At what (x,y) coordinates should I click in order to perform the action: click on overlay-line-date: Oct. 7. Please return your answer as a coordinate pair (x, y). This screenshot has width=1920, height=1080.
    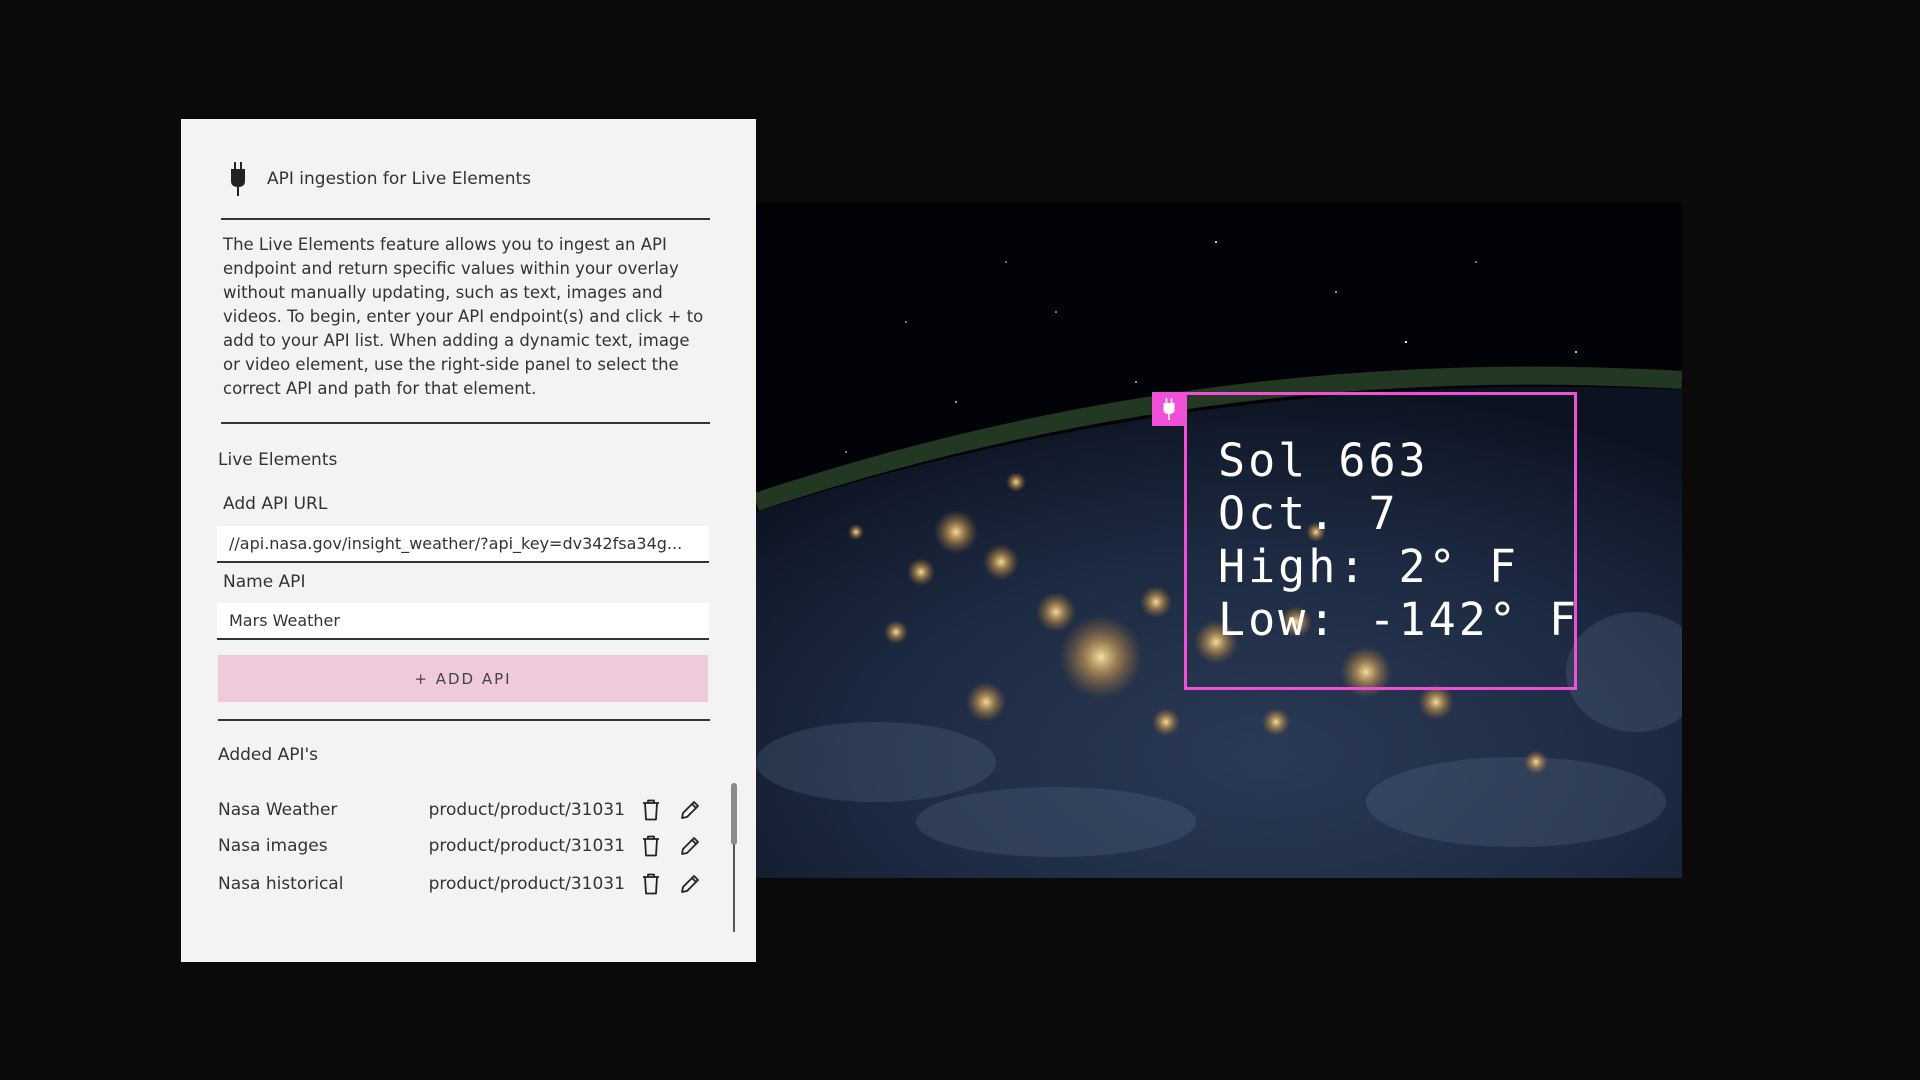
    Looking at the image, I should click on (1308, 513).